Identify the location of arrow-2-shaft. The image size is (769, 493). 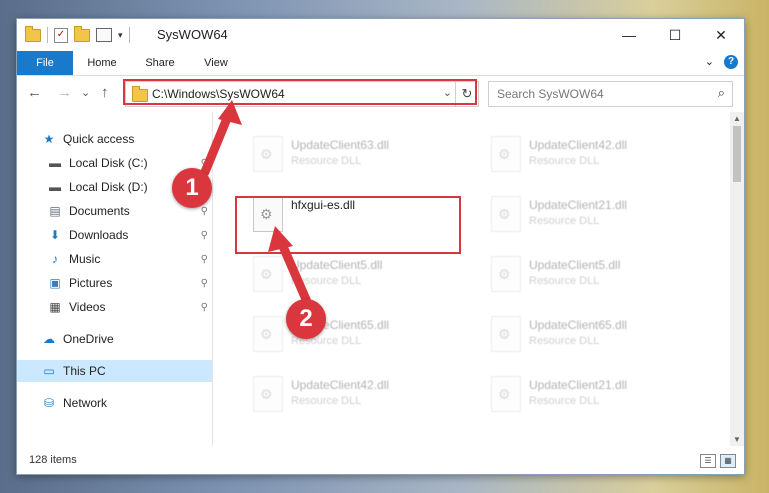
(295, 274).